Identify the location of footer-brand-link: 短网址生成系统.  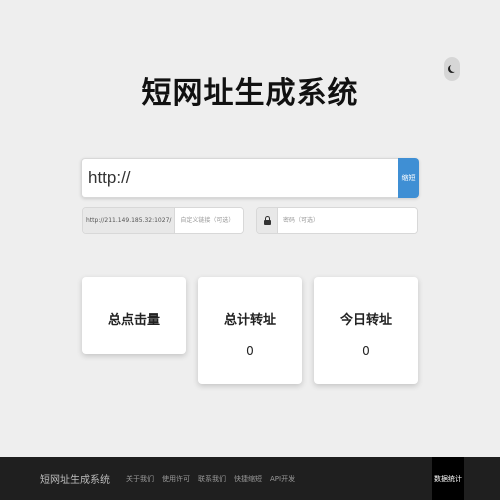
(75, 478).